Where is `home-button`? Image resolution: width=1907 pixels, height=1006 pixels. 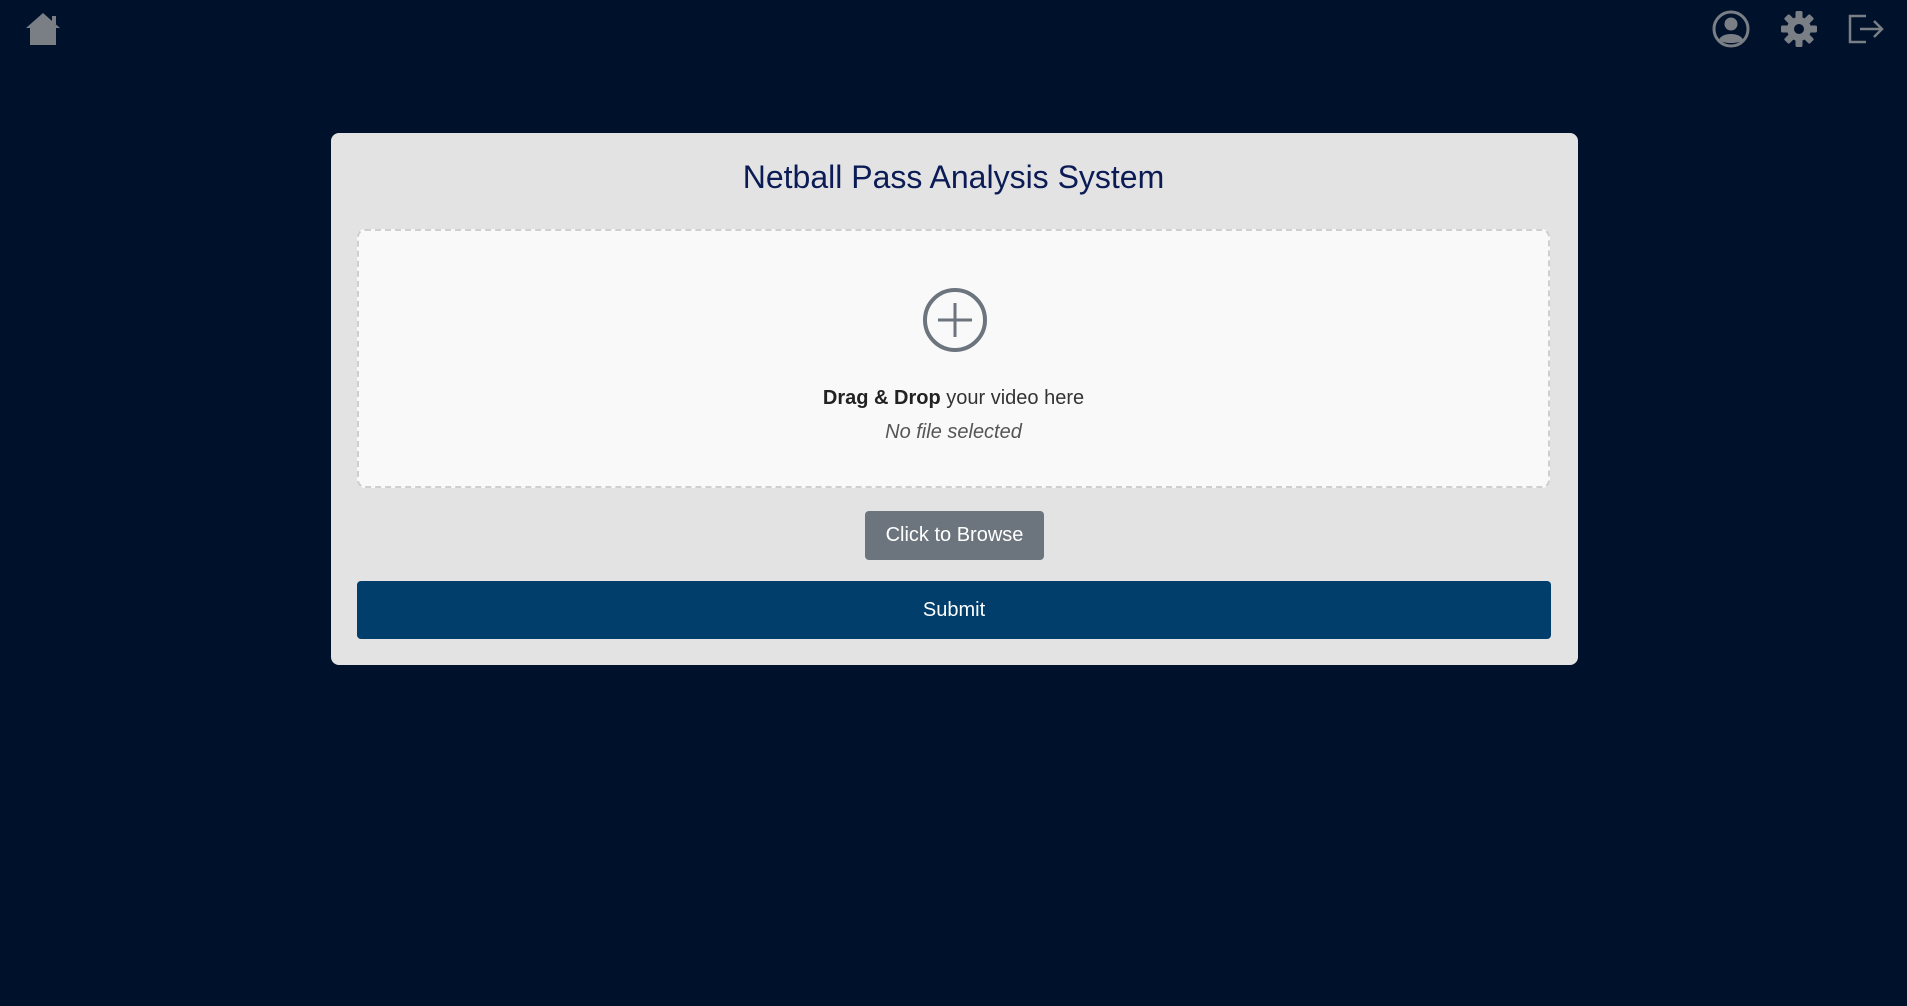
home-button is located at coordinates (43, 29).